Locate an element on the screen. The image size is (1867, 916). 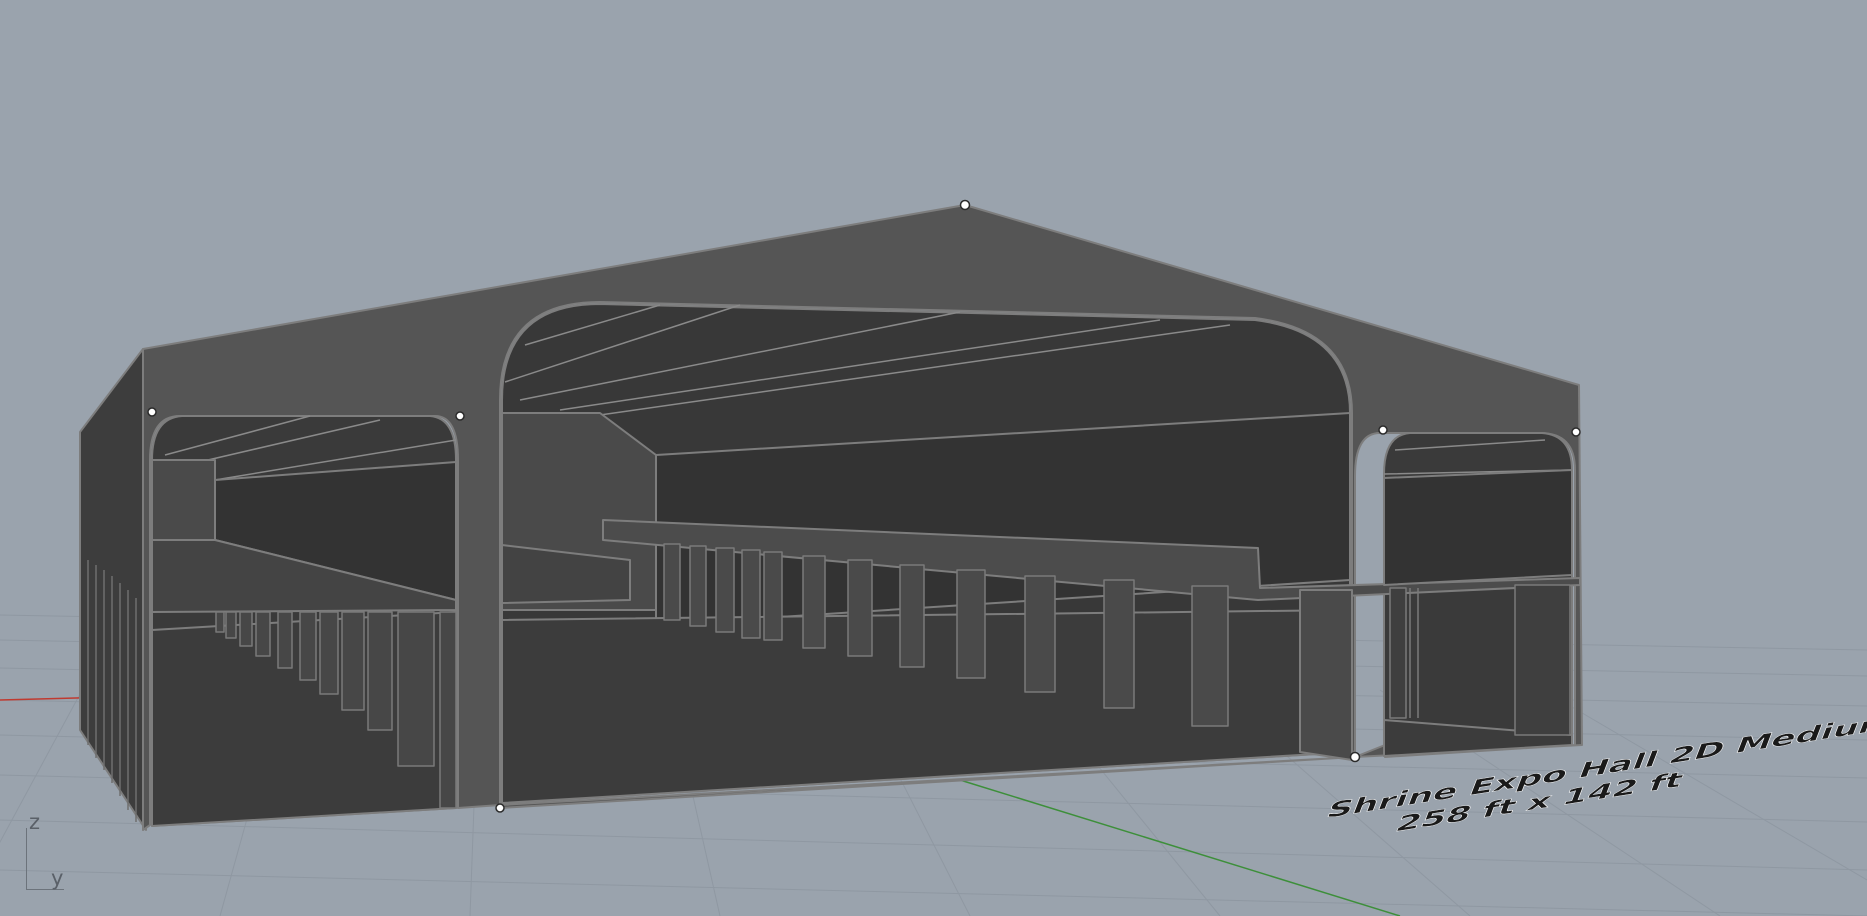
control-point-base-right is located at coordinates (1355, 757).